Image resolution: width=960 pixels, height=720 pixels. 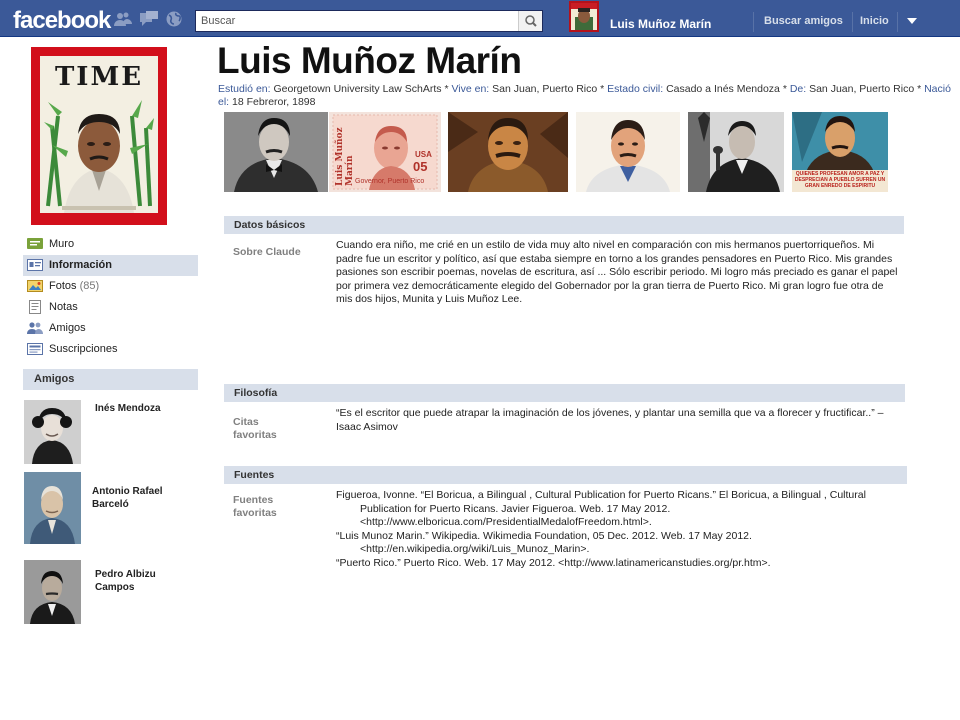 I want to click on search-button, so click(x=530, y=21).